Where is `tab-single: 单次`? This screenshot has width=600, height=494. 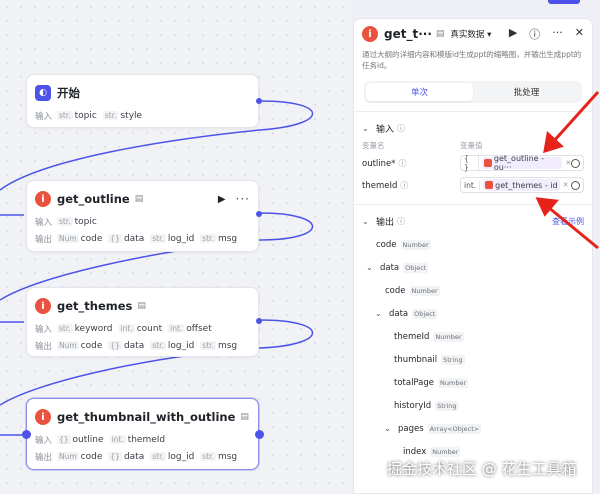 tab-single: 单次 is located at coordinates (419, 92).